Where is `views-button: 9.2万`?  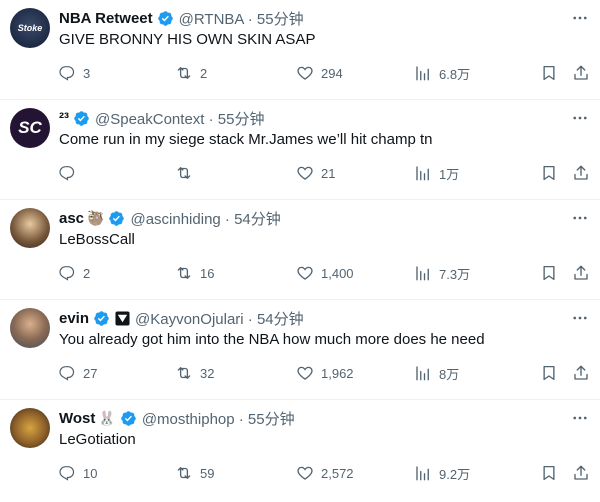 views-button: 9.2万 is located at coordinates (442, 473).